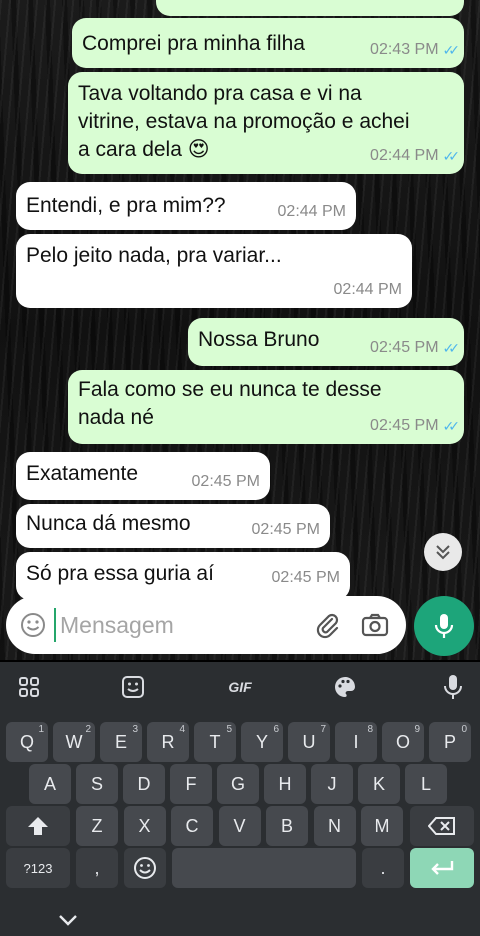 Image resolution: width=480 pixels, height=936 pixels. Describe the element at coordinates (97, 826) in the screenshot. I see `key-z: Z` at that location.